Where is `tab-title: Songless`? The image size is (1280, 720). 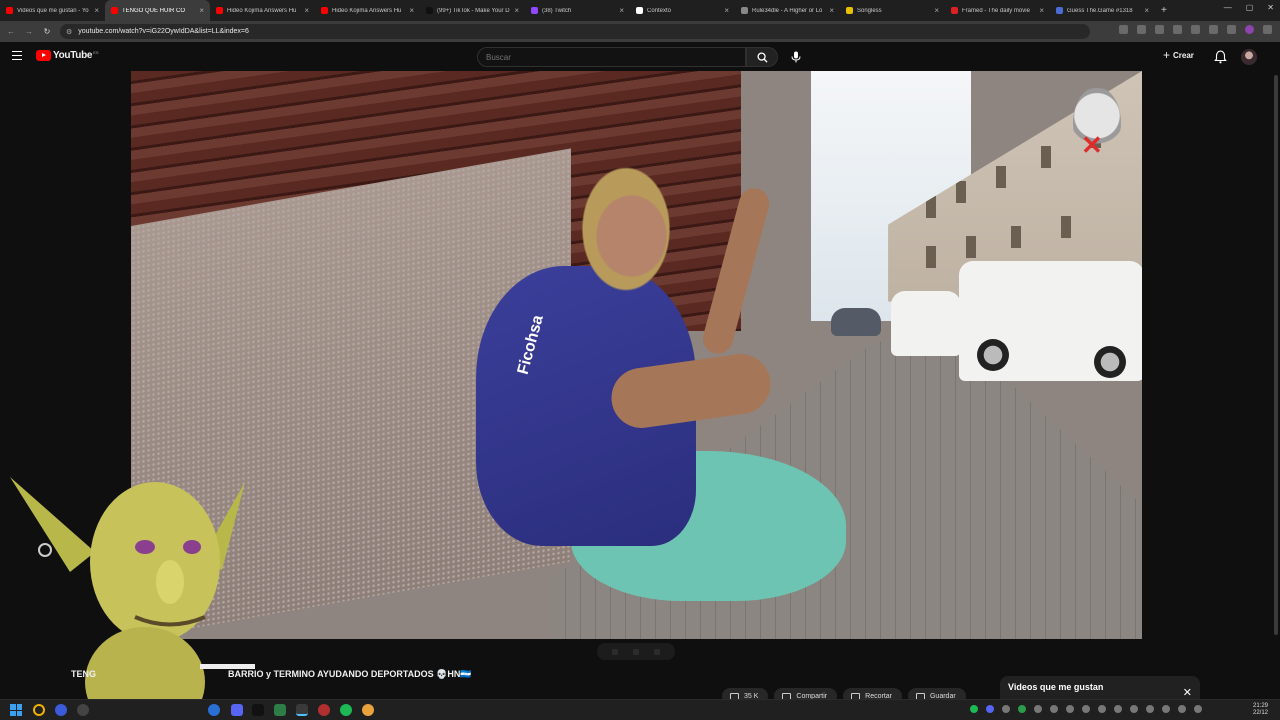 tab-title: Songless is located at coordinates (869, 10).